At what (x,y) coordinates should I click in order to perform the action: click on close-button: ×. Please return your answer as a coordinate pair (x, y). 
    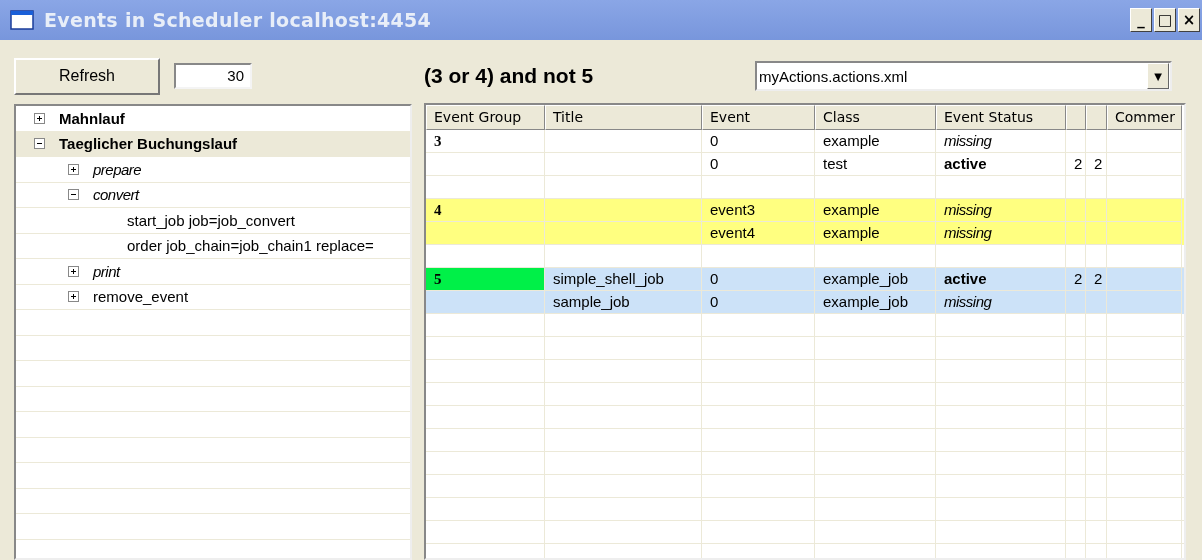
    Looking at the image, I should click on (1189, 20).